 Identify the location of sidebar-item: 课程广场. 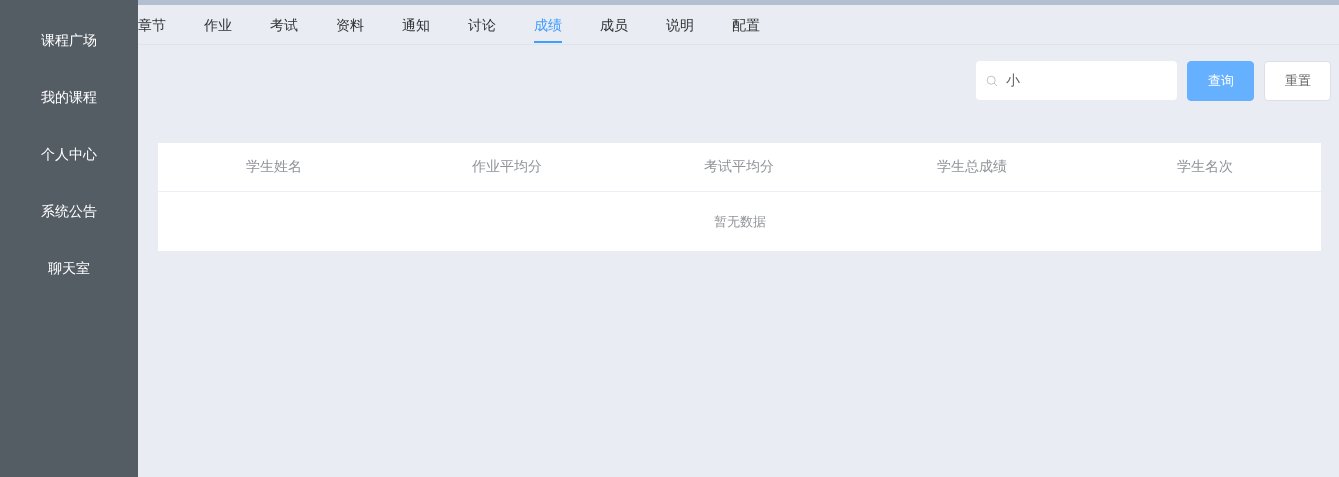
(69, 56).